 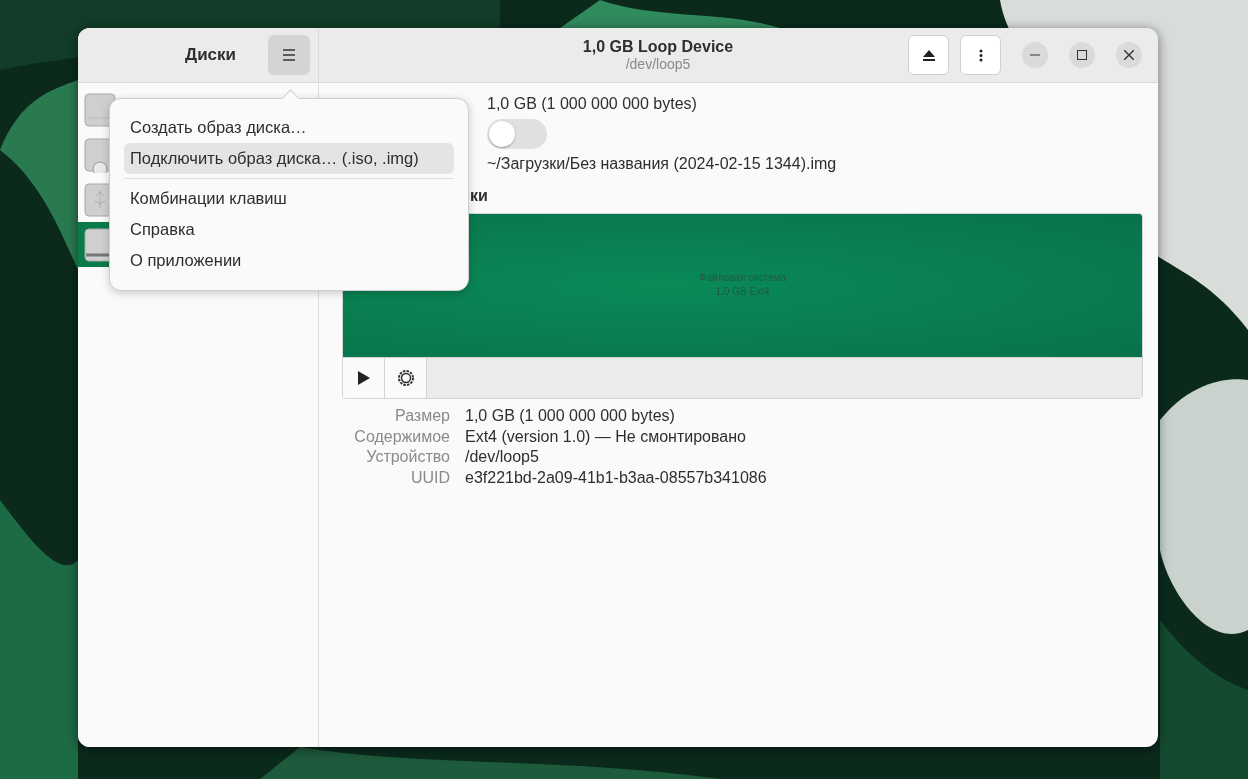 I want to click on more-icon, so click(x=980, y=55).